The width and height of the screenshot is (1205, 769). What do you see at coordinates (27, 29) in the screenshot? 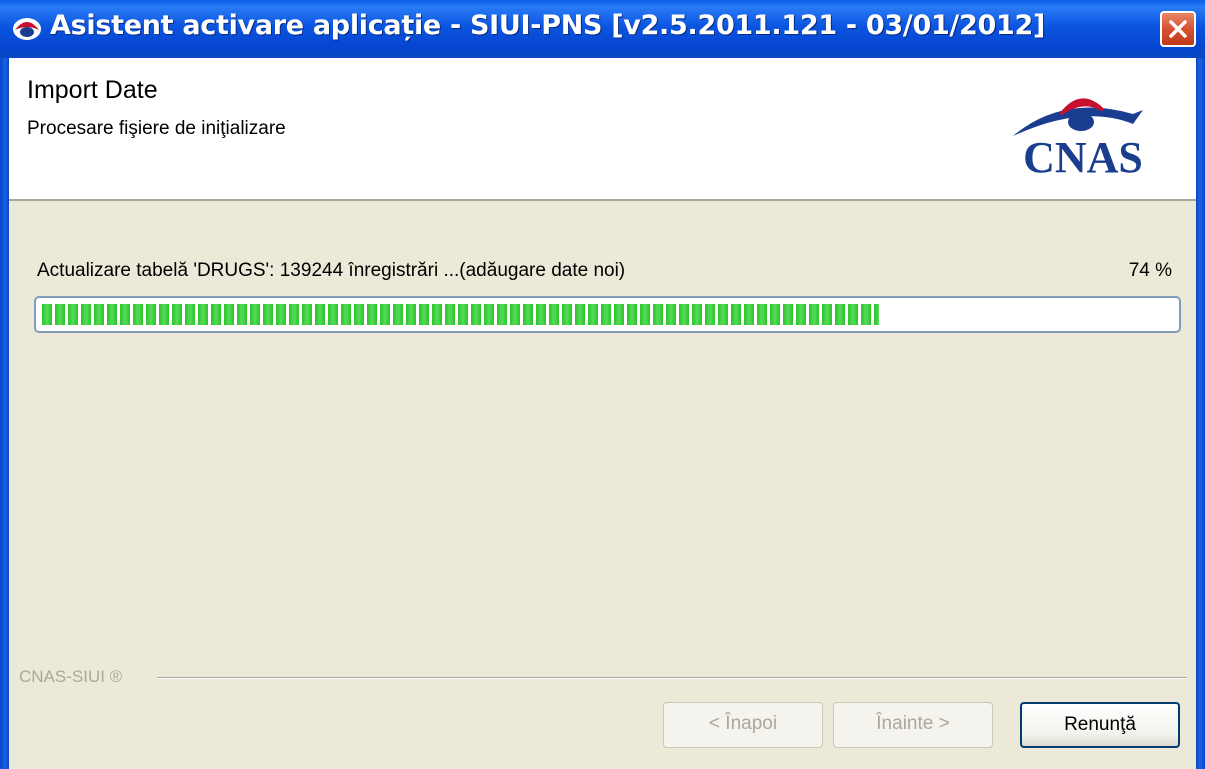
I see `cnas-eye-icon` at bounding box center [27, 29].